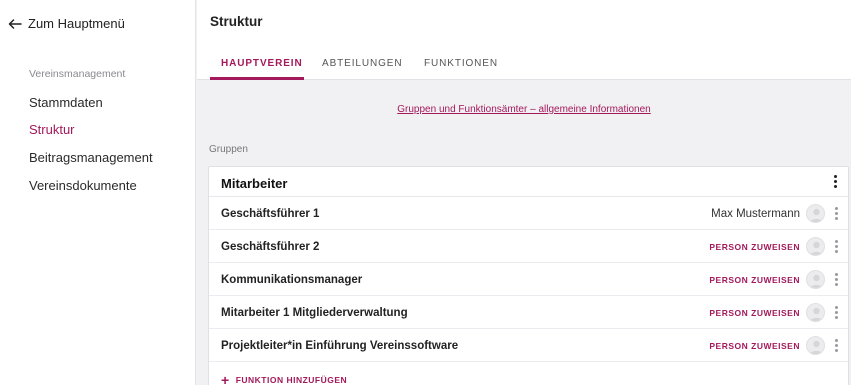  I want to click on active-tab-indicator, so click(257, 78).